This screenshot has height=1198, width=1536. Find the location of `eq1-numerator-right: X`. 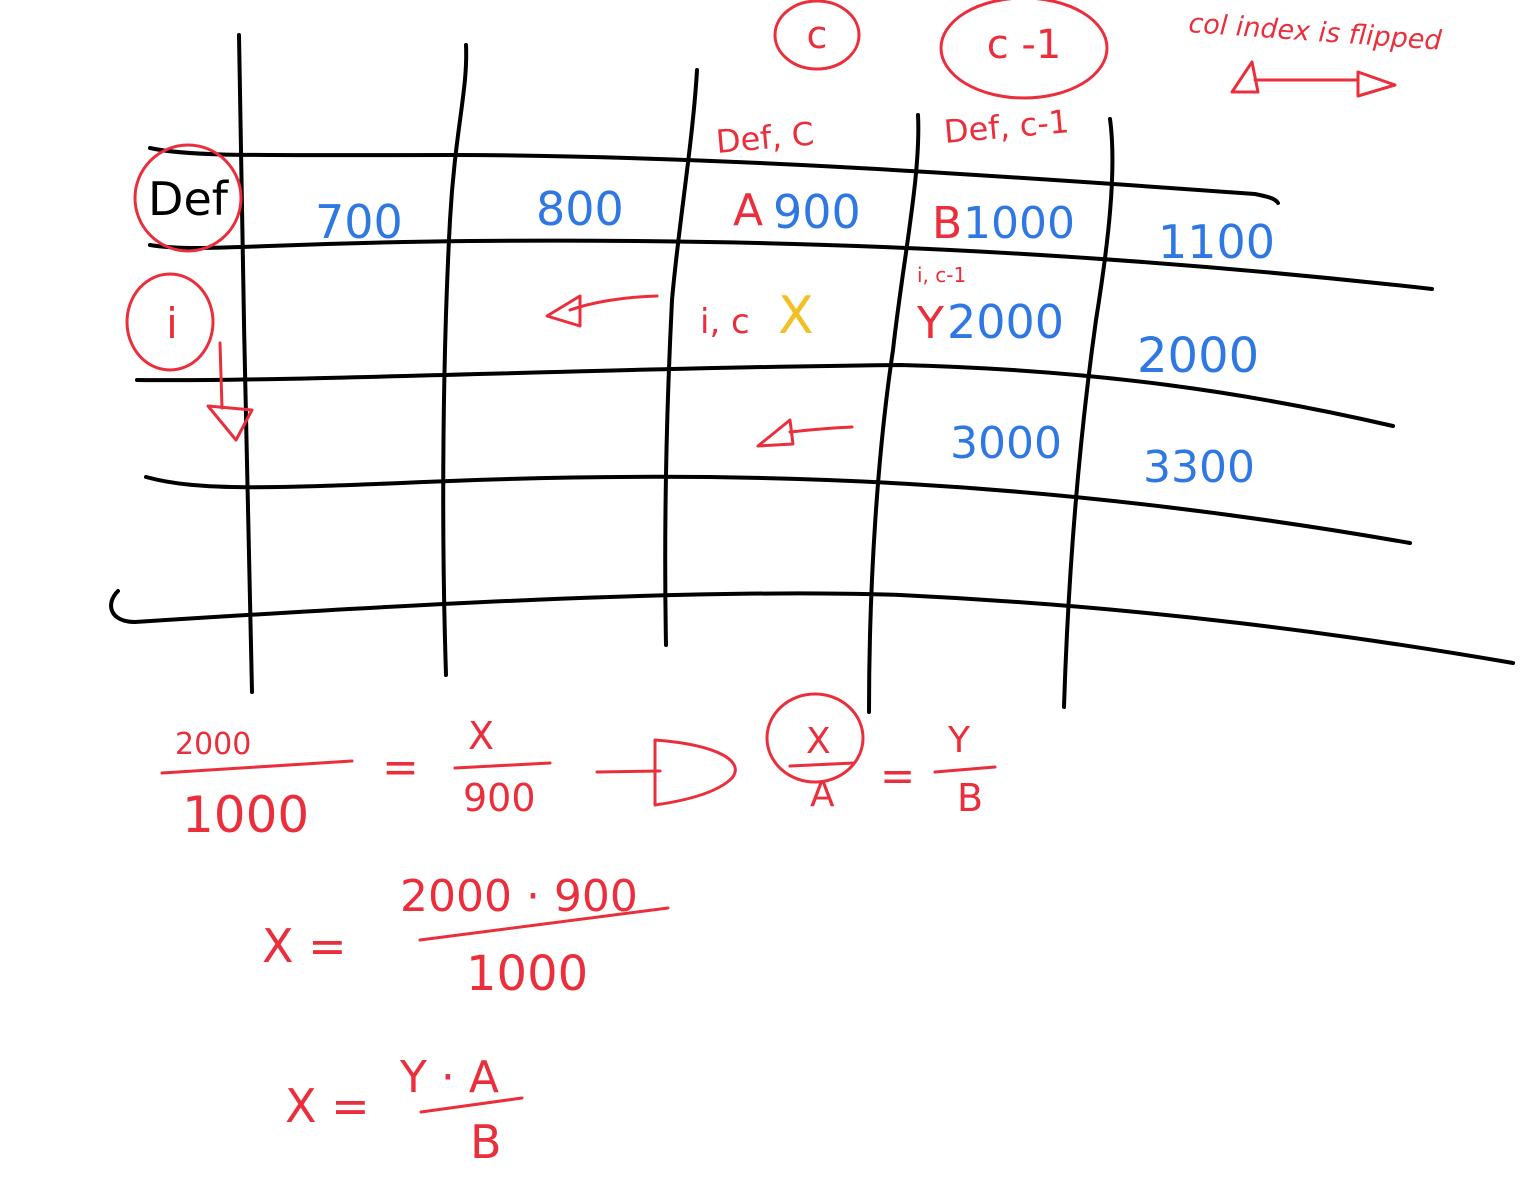

eq1-numerator-right: X is located at coordinates (481, 736).